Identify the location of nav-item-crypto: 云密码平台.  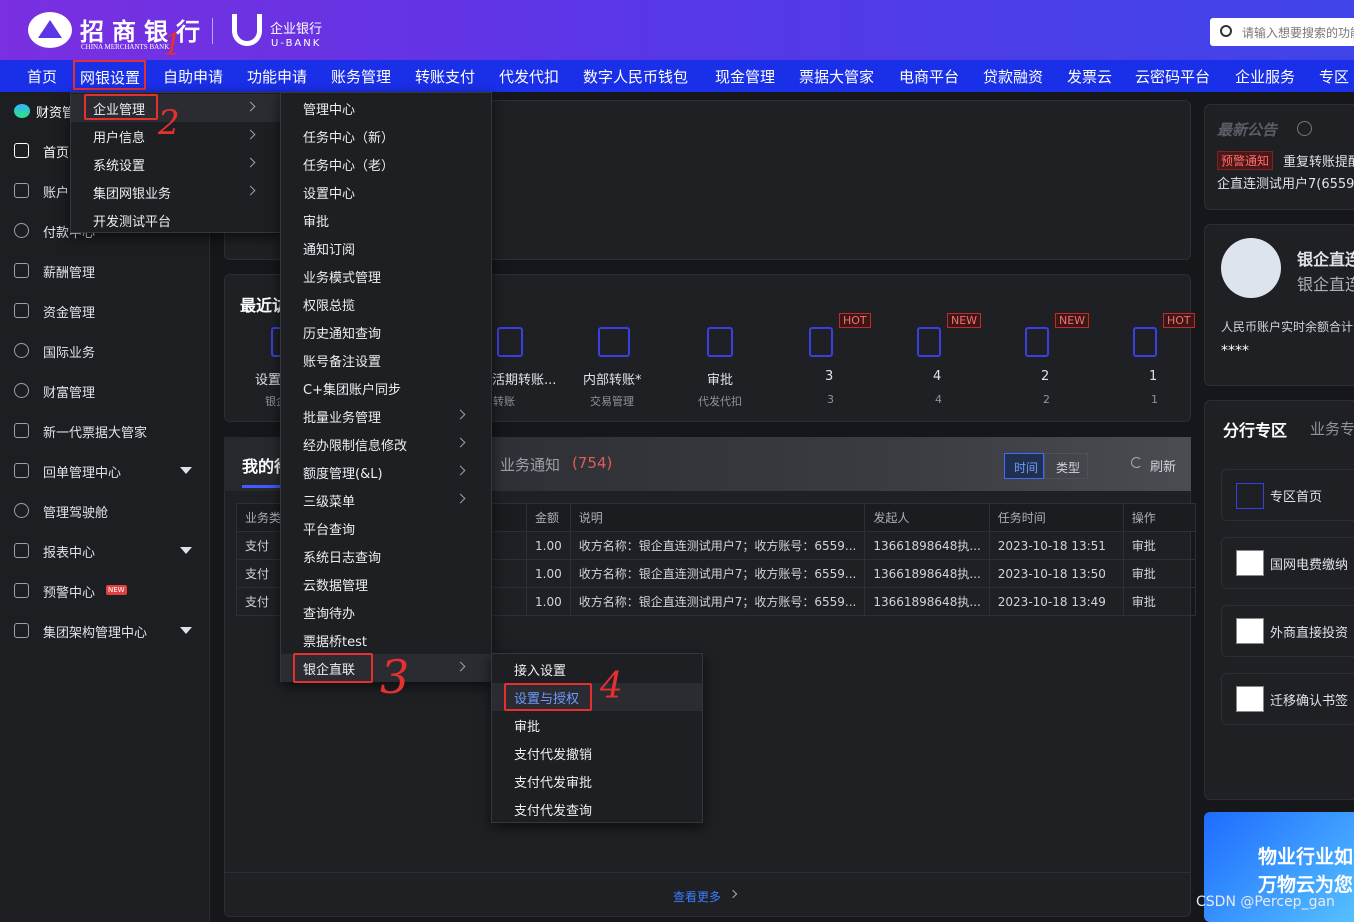
(1172, 76).